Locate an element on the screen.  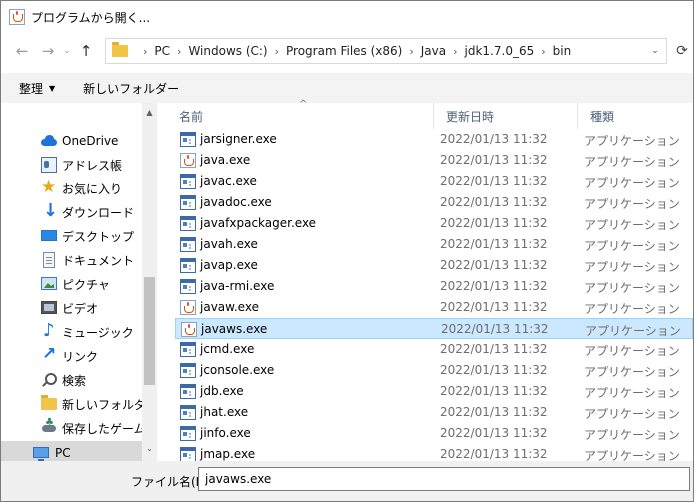
file-name: javap.exe is located at coordinates (229, 265).